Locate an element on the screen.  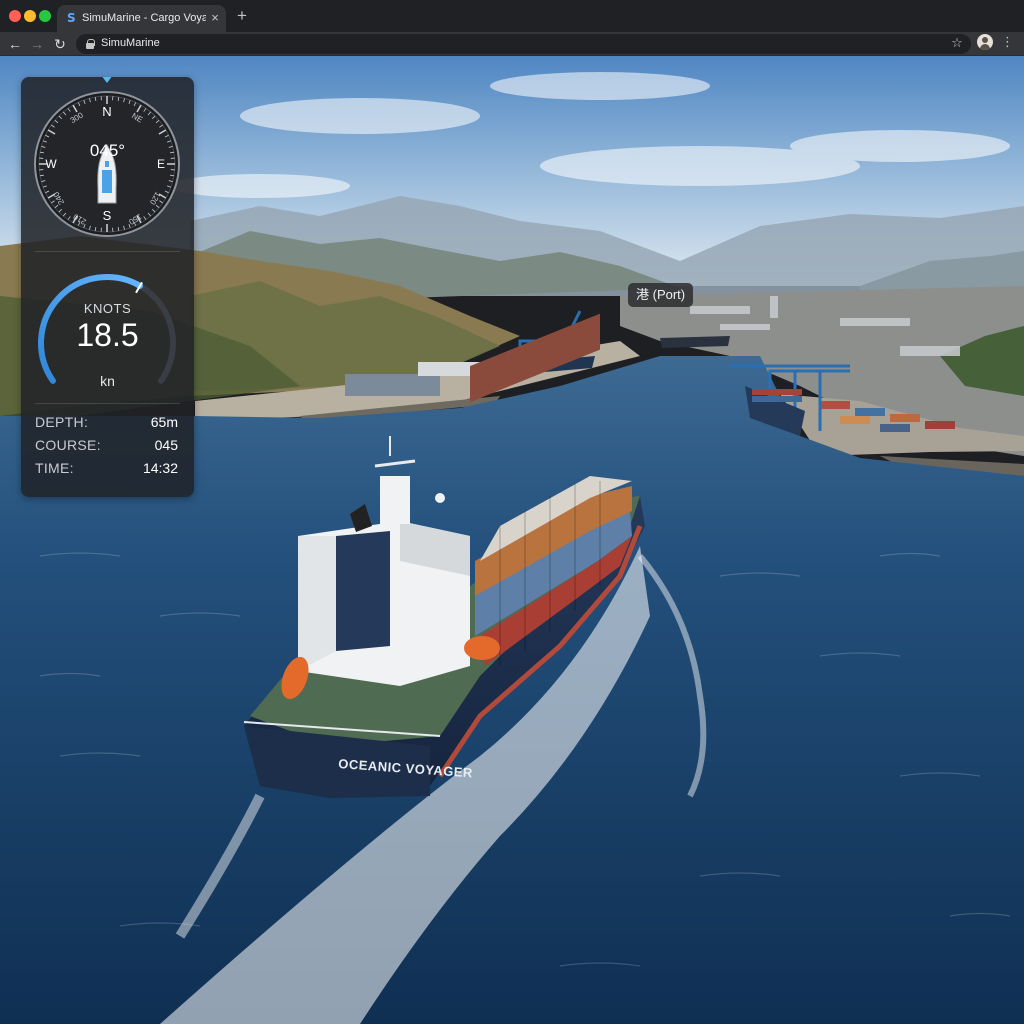
tab-title: SimuMarine - Cargo Voyage is located at coordinates (144, 18).